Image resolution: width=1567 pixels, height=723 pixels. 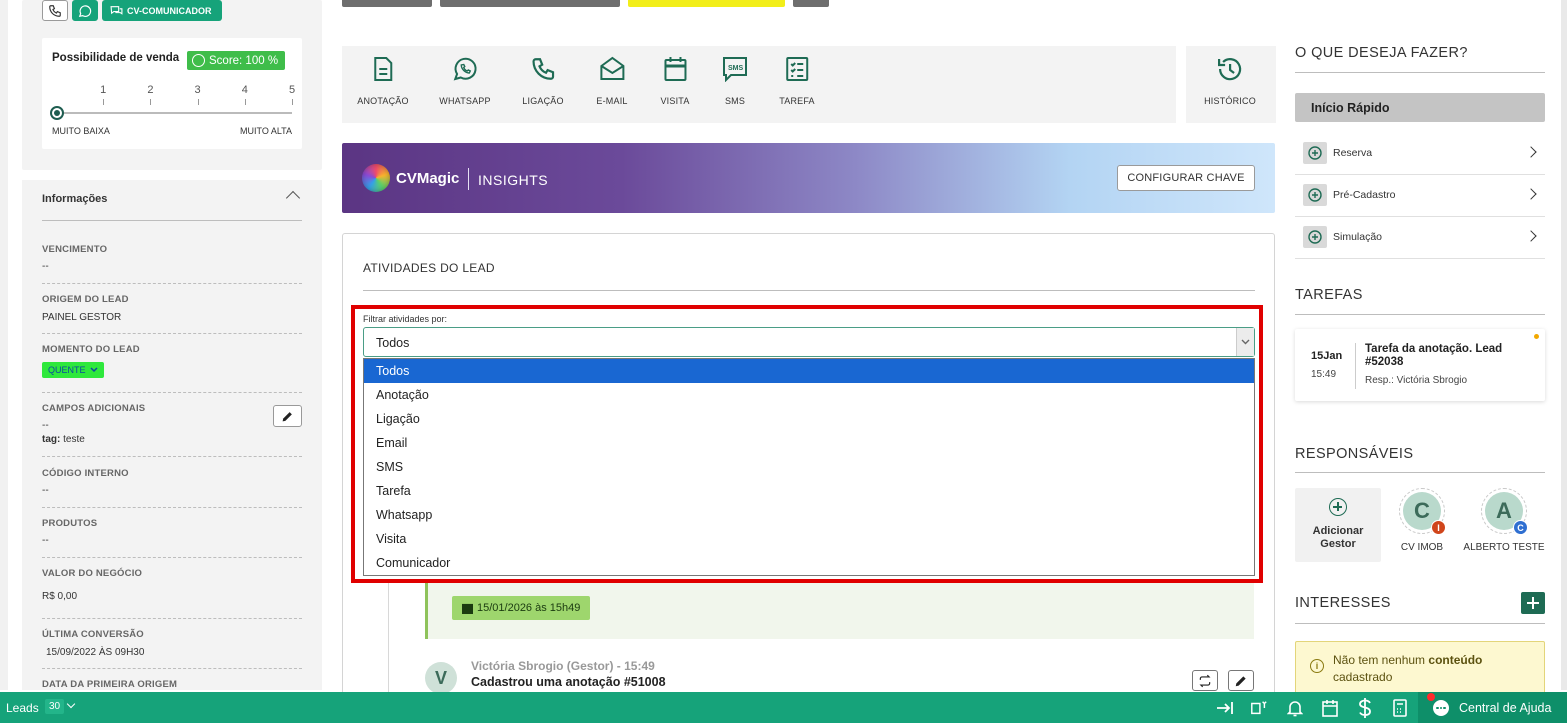 I want to click on tag-value: teste, so click(x=74, y=439).